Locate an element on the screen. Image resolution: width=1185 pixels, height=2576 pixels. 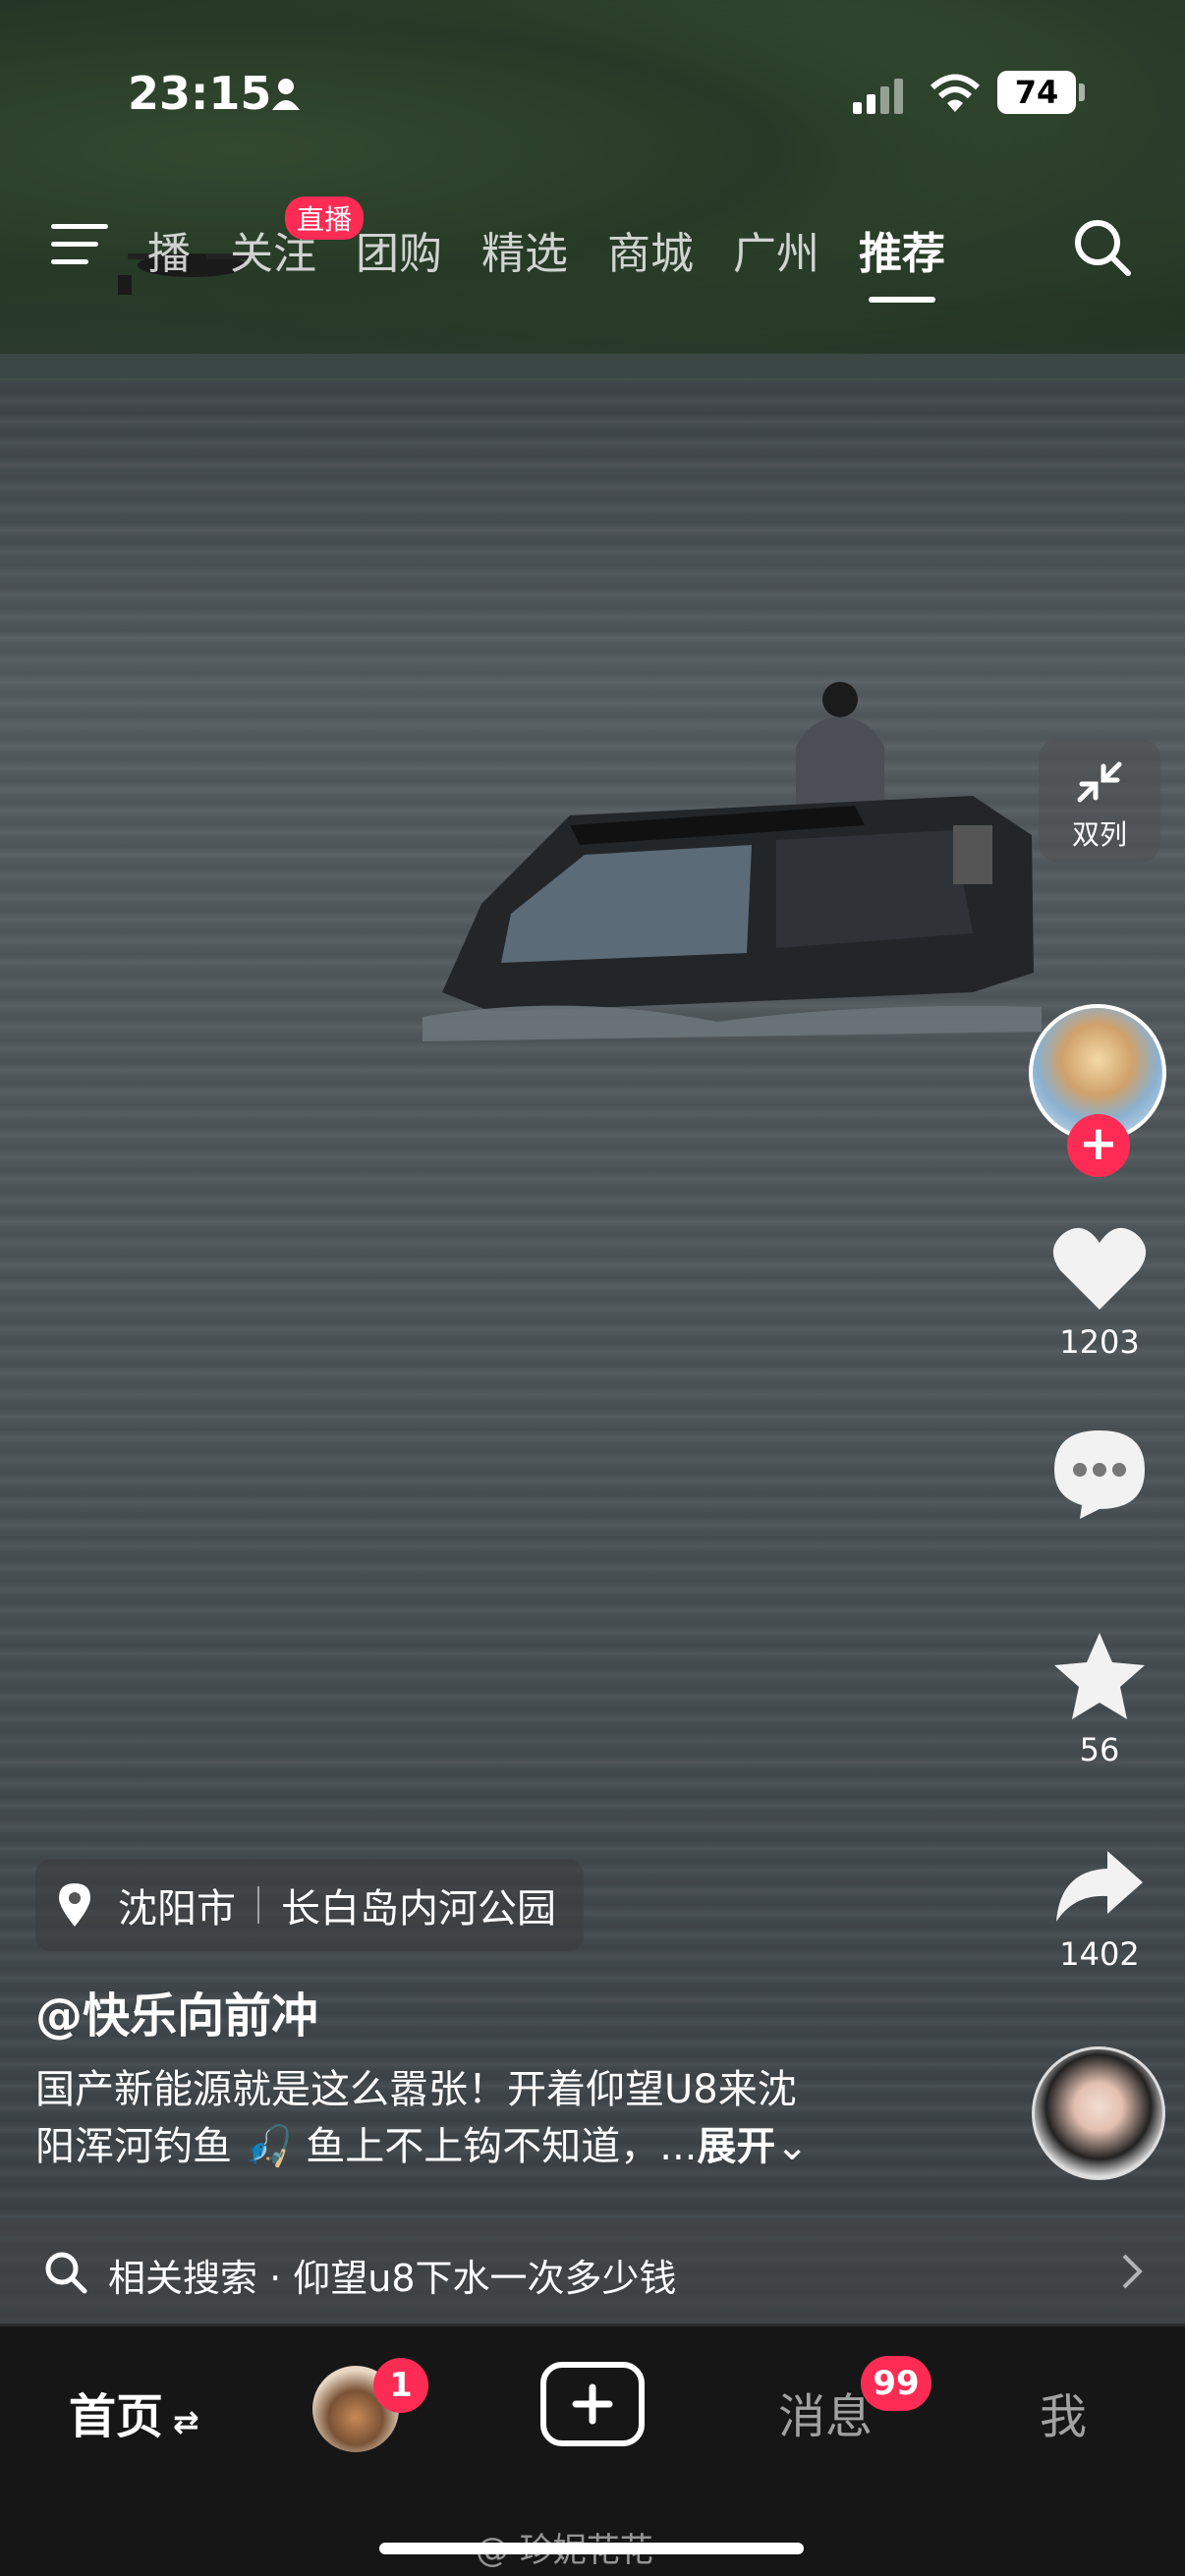
swap-icon: ⇄ is located at coordinates (186, 2421).